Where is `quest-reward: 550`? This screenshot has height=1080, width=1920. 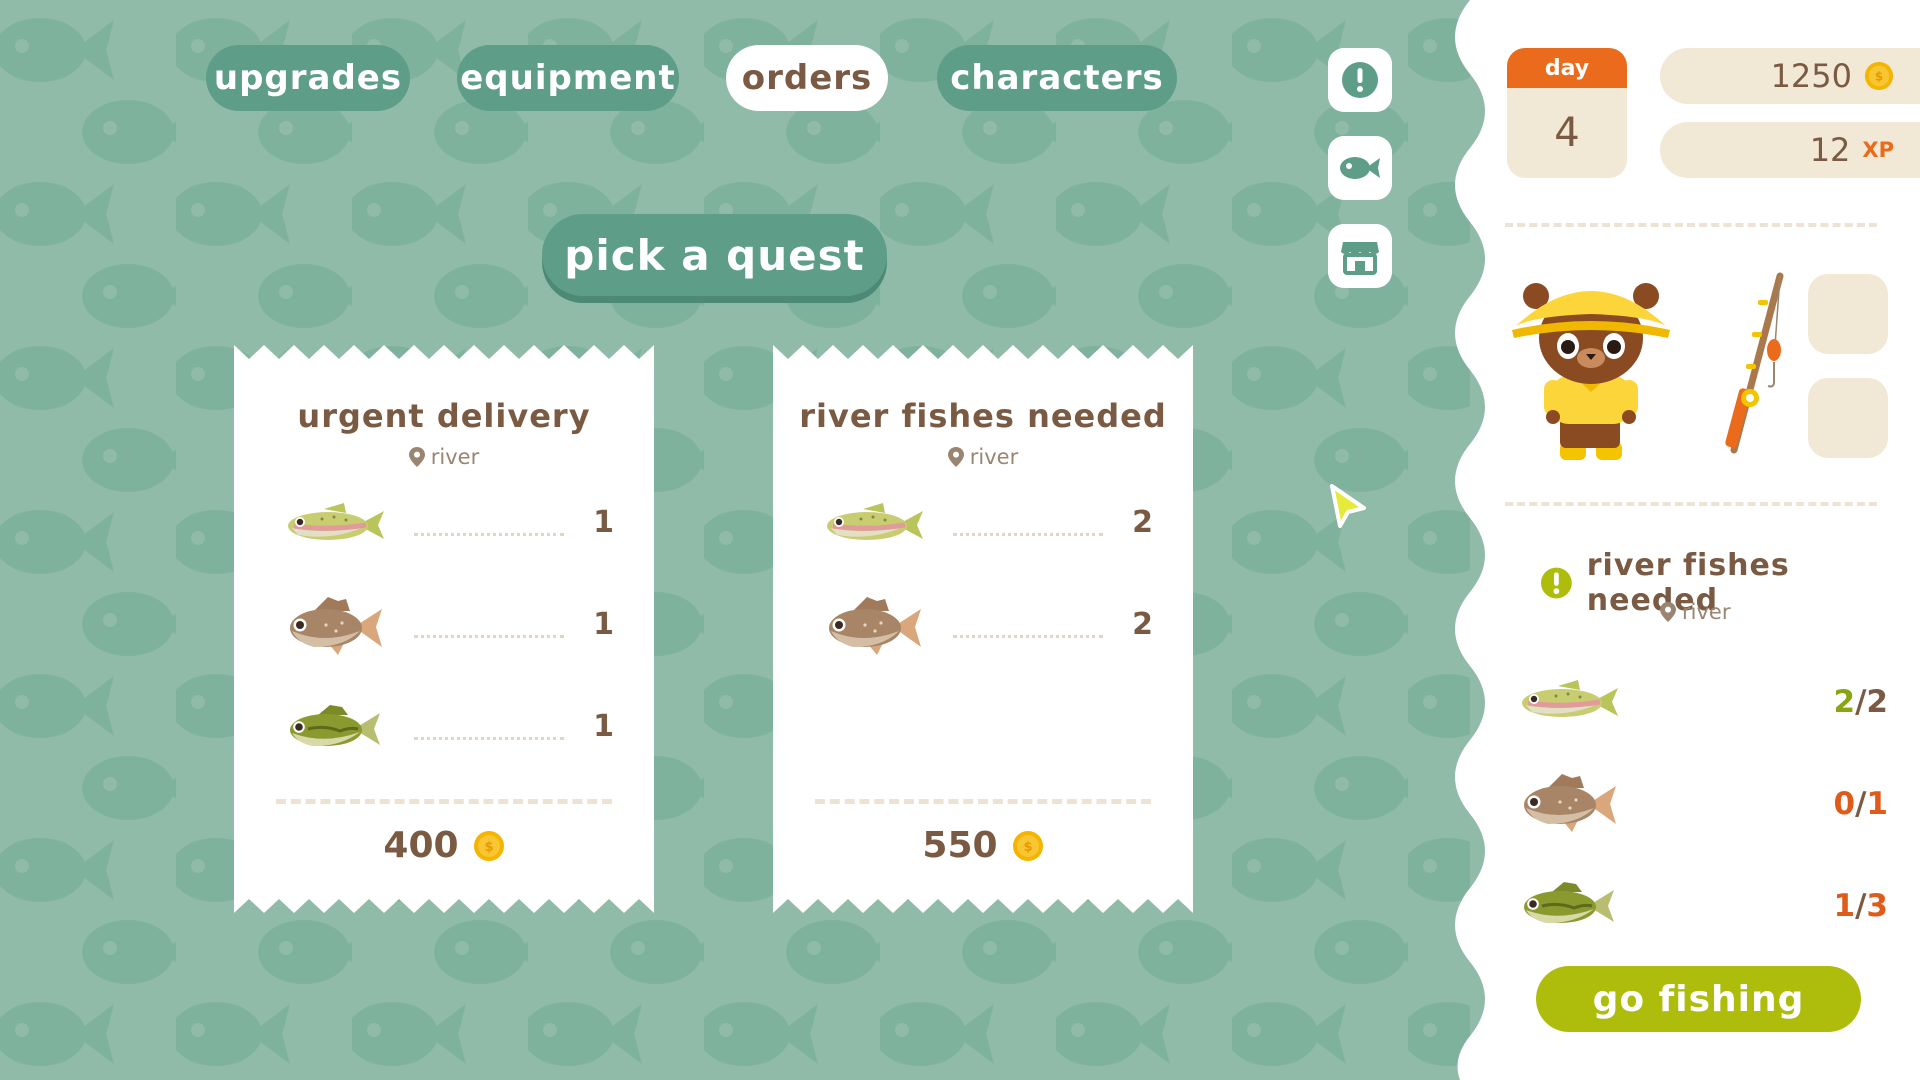
quest-reward: 550 is located at coordinates (983, 845).